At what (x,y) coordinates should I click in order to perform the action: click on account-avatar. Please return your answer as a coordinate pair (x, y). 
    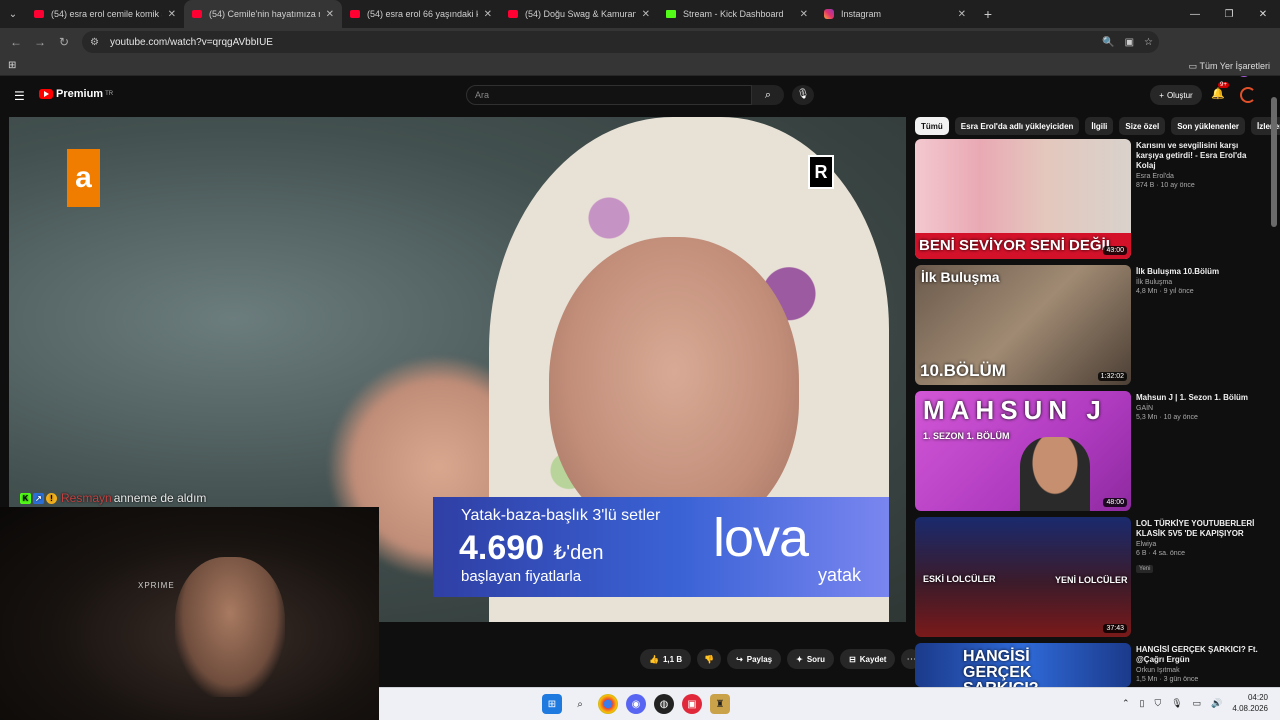
    Looking at the image, I should click on (1248, 95).